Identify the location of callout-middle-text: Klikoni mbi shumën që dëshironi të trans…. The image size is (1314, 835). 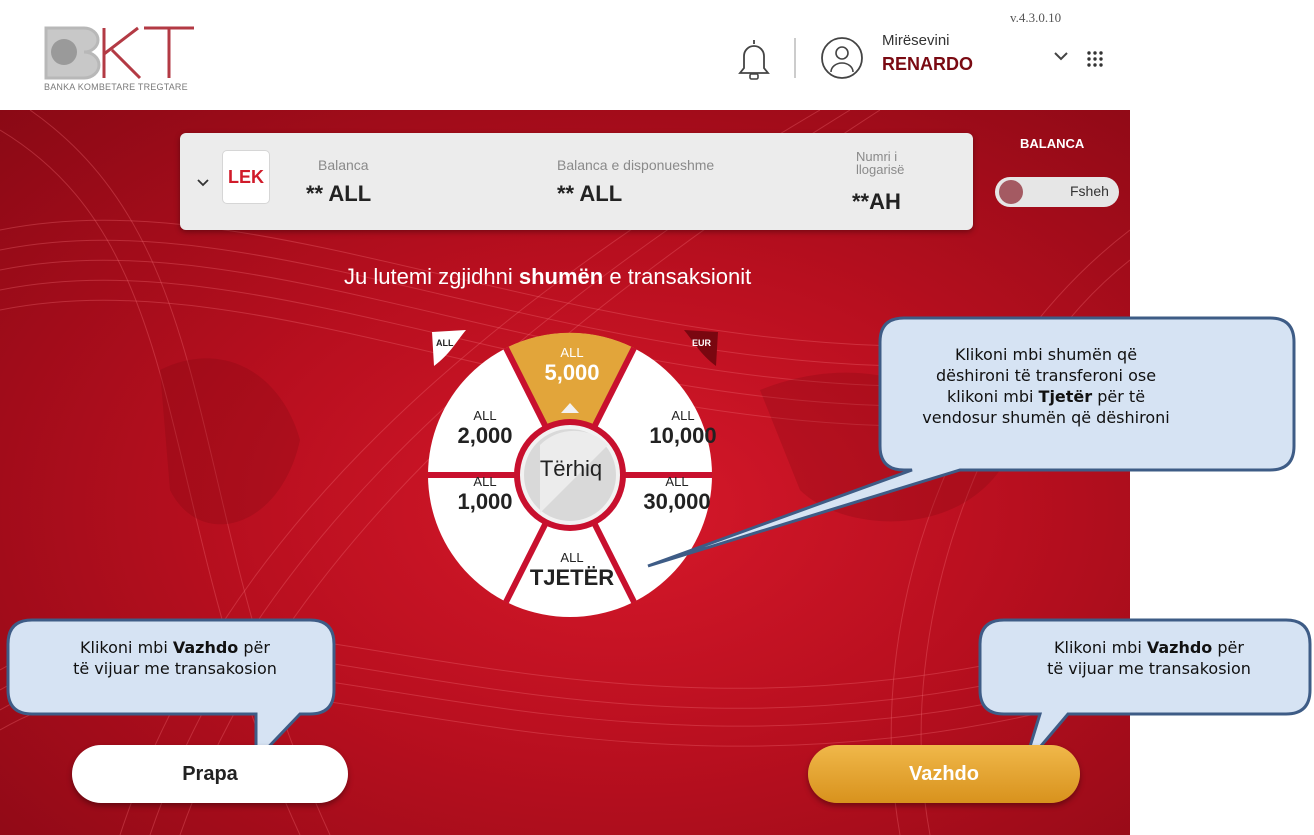
(1046, 386).